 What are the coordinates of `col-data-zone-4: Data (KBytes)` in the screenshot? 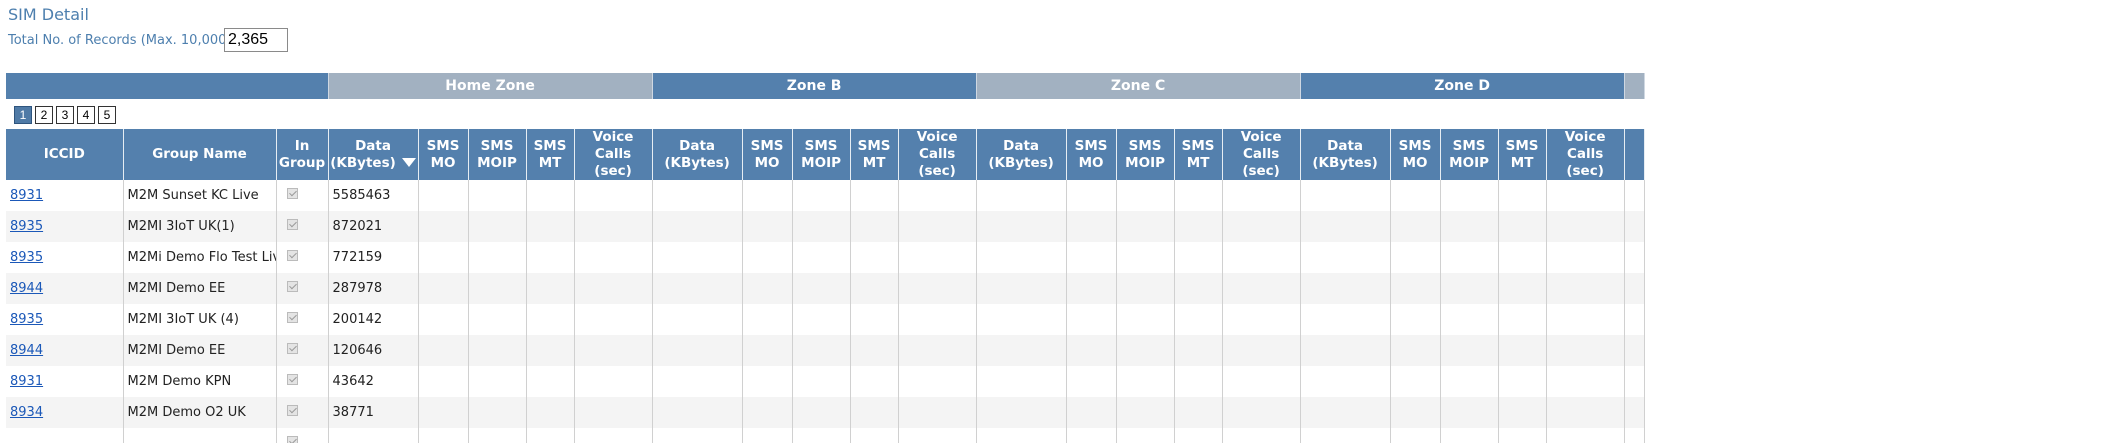 It's located at (1345, 154).